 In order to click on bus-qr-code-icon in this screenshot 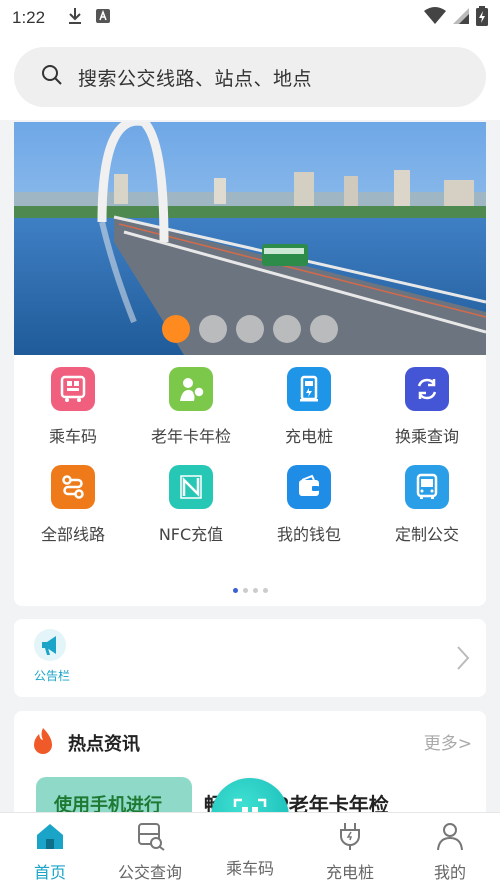, I will do `click(73, 389)`.